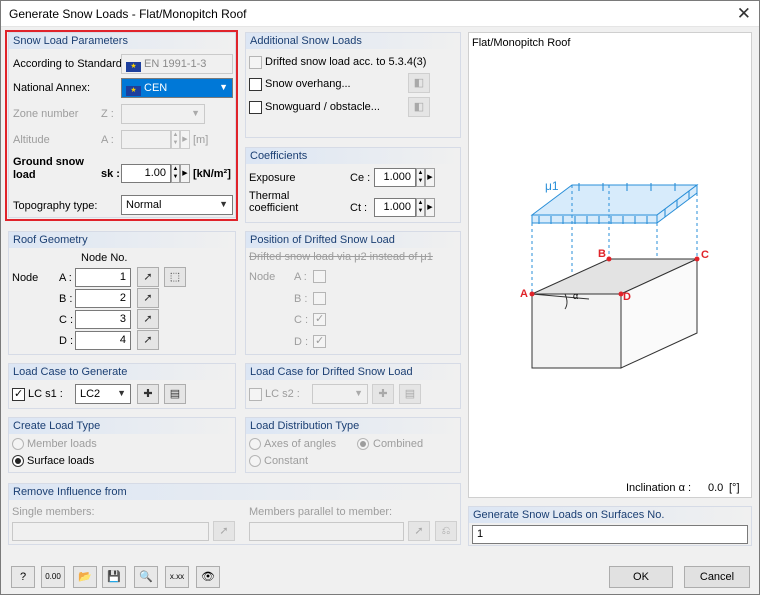 This screenshot has height=595, width=760. What do you see at coordinates (148, 394) in the screenshot?
I see `new-load-case-icon: ✚` at bounding box center [148, 394].